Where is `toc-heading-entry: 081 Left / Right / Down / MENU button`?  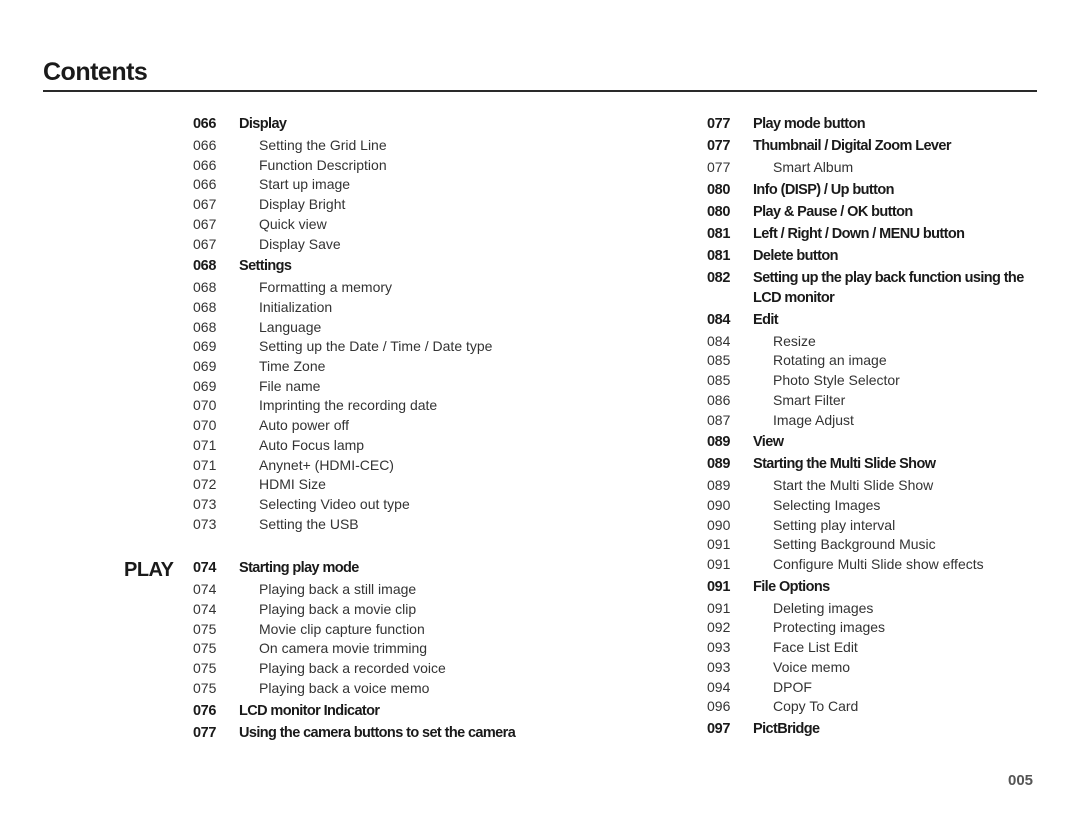 toc-heading-entry: 081 Left / Right / Down / MENU button is located at coordinates (877, 234).